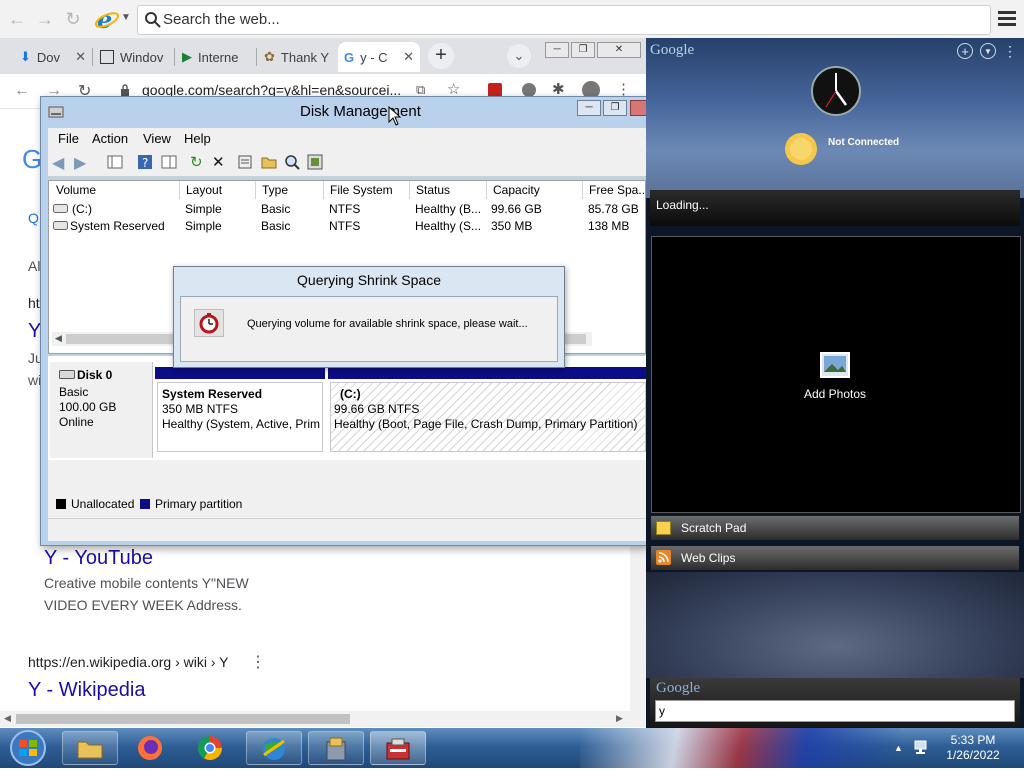  Describe the element at coordinates (835, 394) in the screenshot. I see `add-photos-label: Add Photos` at that location.